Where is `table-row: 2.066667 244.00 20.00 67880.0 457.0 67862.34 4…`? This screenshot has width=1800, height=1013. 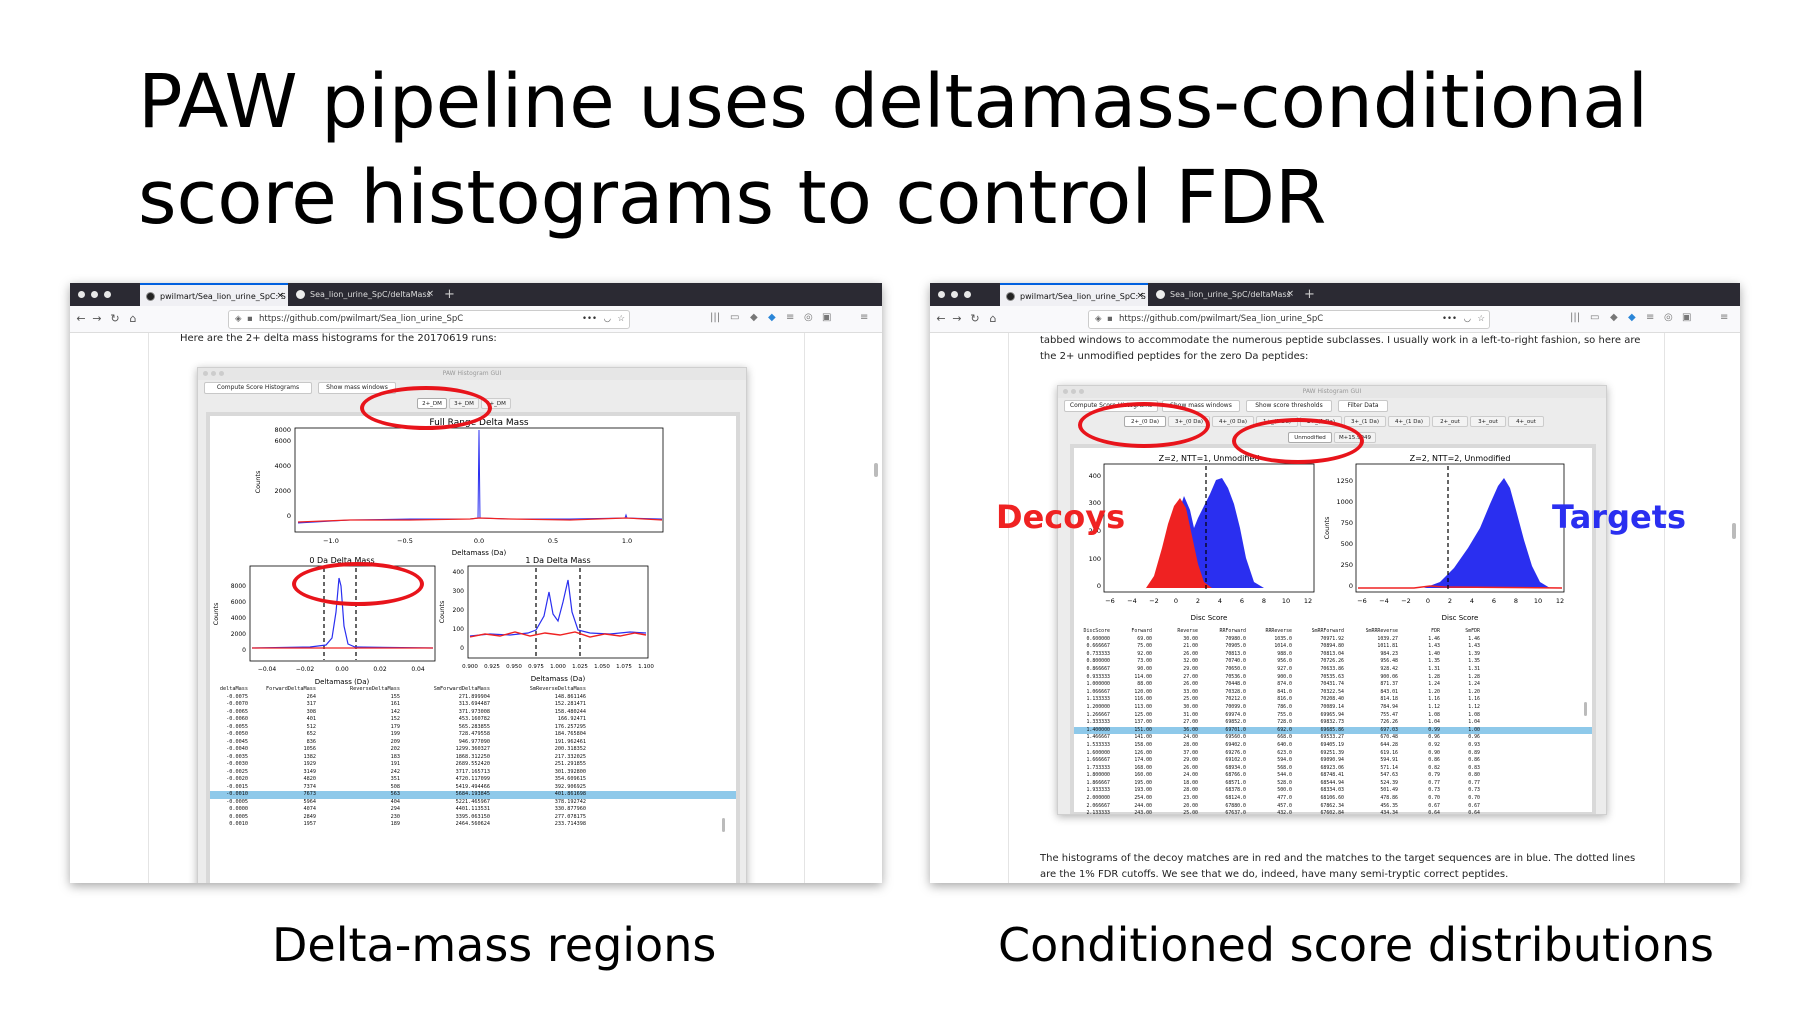
table-row: 2.066667 244.00 20.00 67880.0 457.0 67862.34 4… is located at coordinates (1333, 807).